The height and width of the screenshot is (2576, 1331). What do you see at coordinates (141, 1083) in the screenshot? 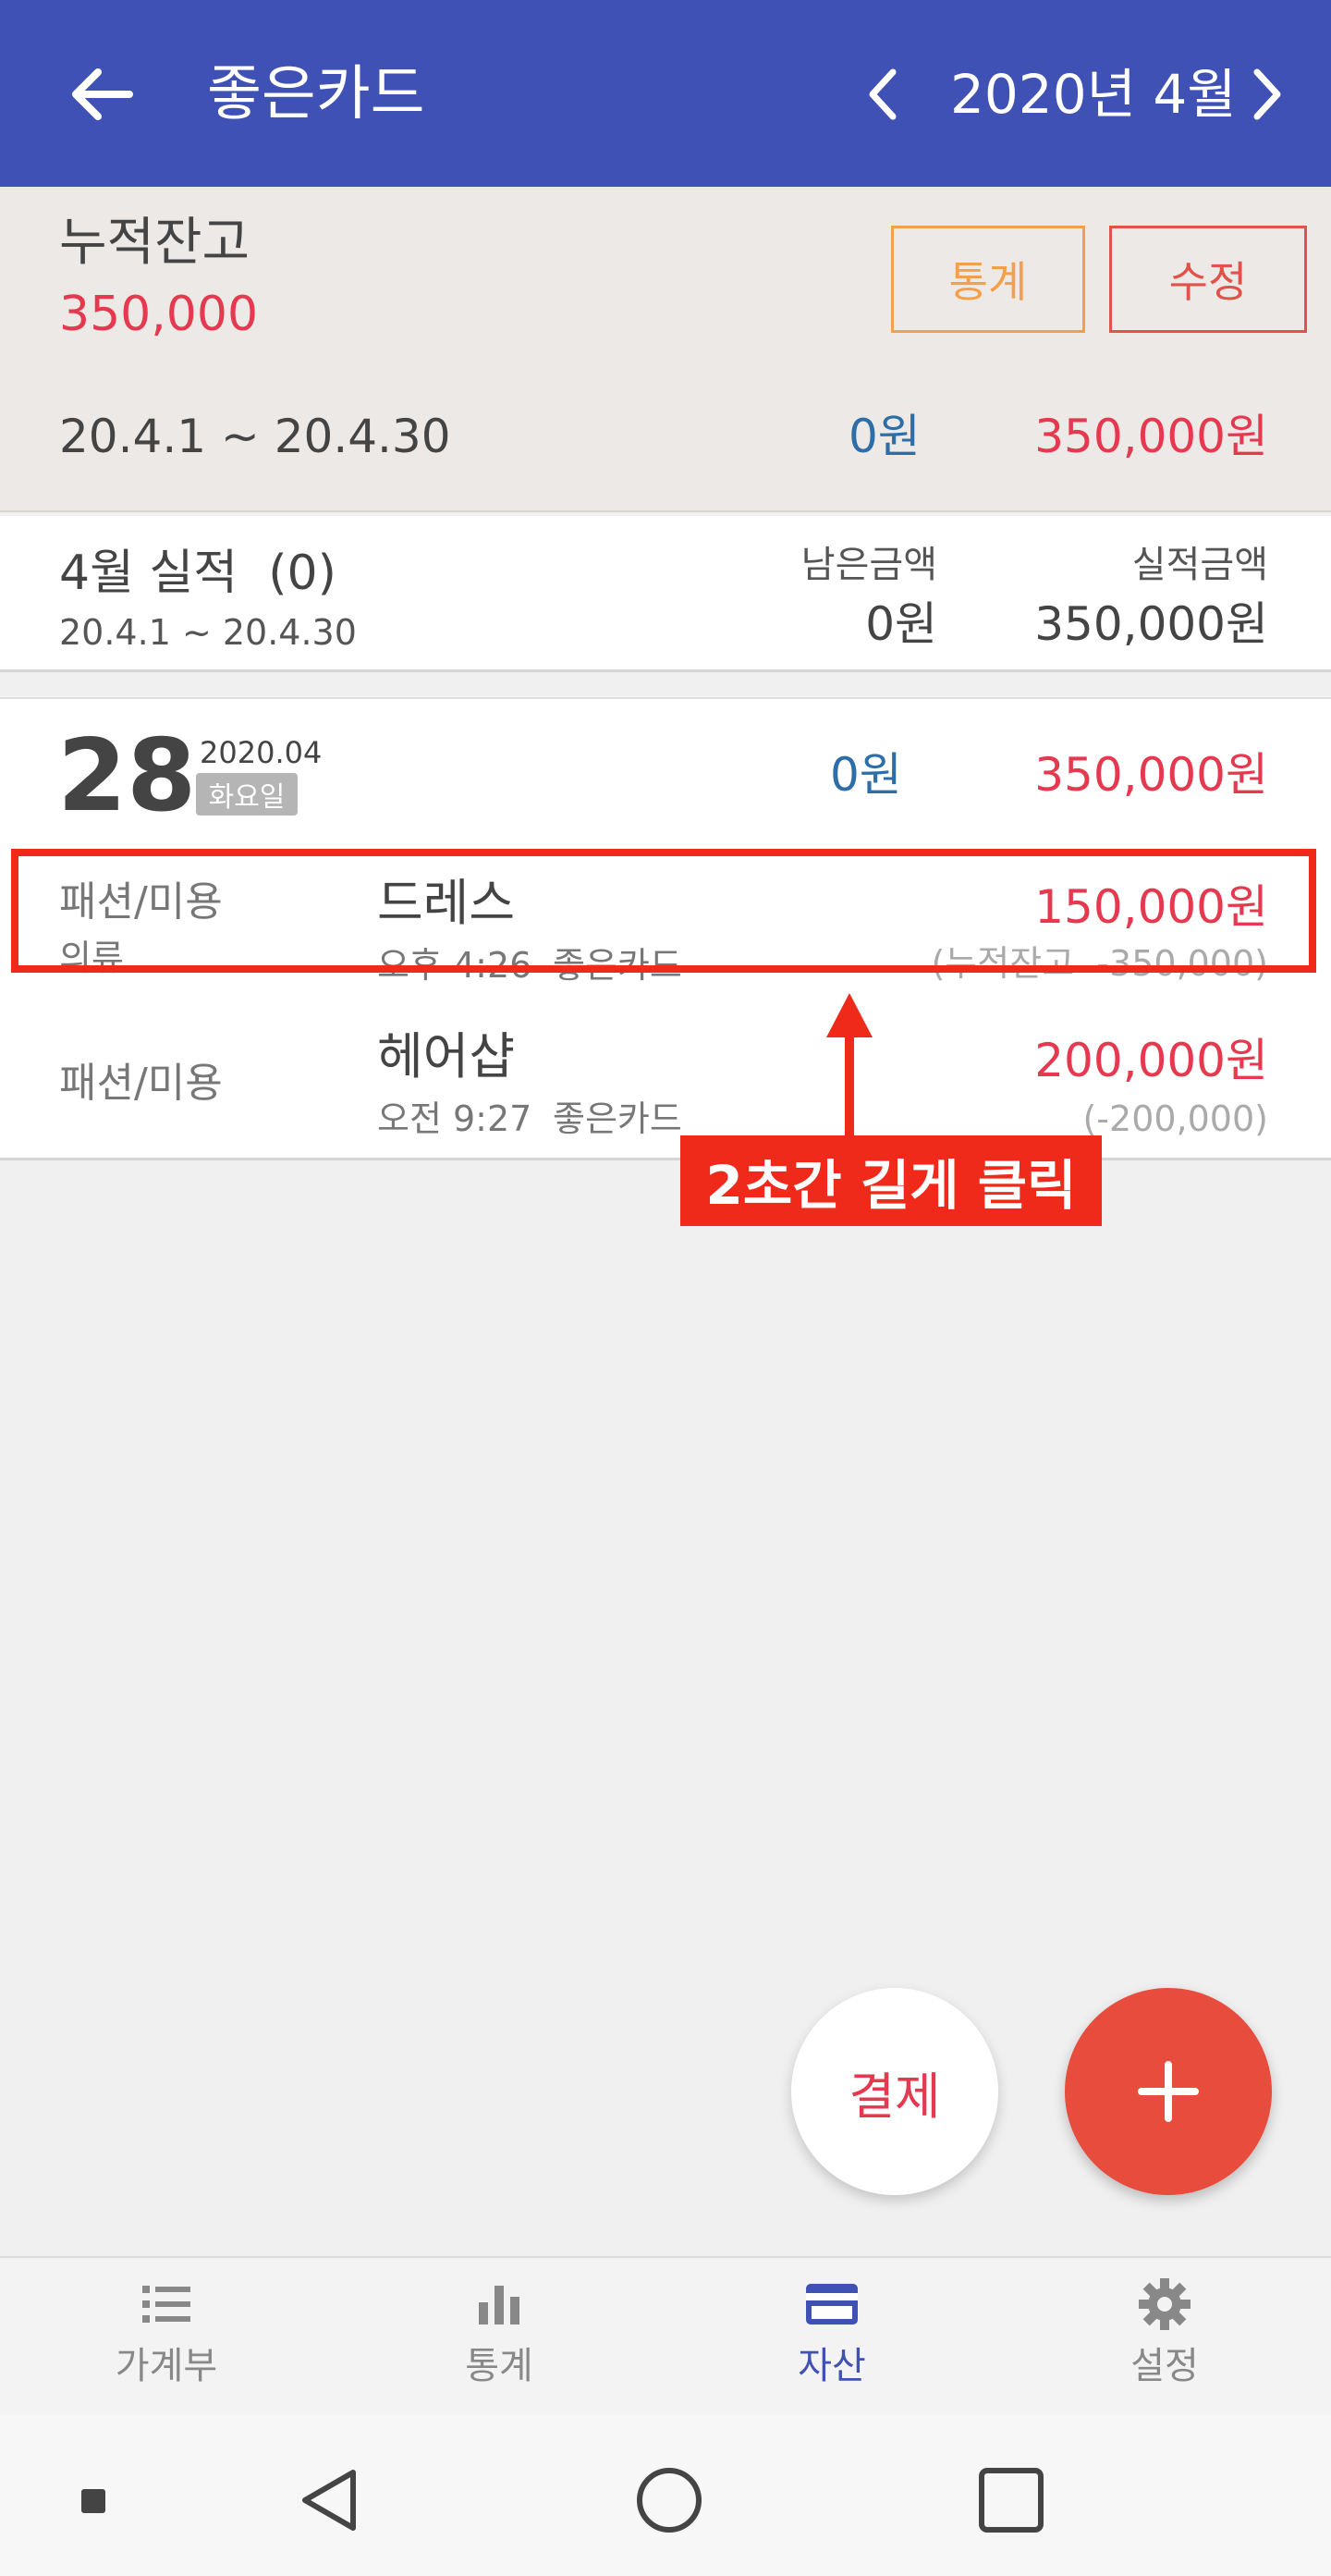
I see `transaction-category: 패션/미용` at bounding box center [141, 1083].